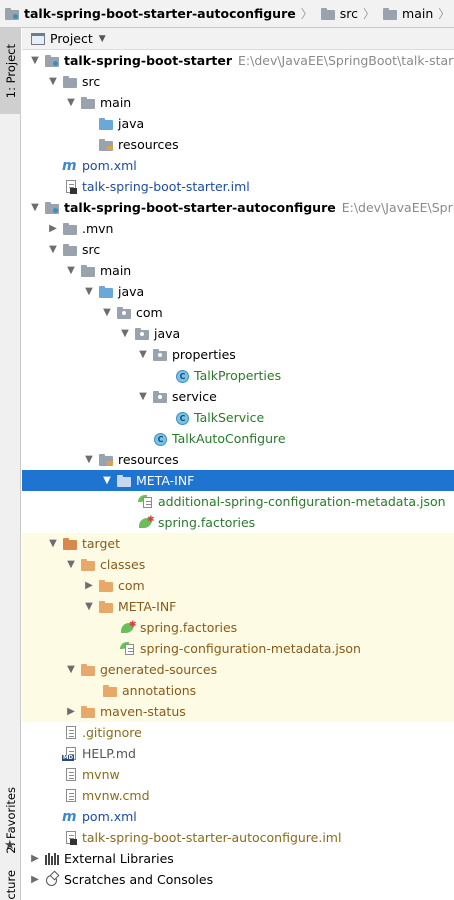  Describe the element at coordinates (238, 354) in the screenshot. I see `tree-row-package-properties: ▼ properties` at that location.